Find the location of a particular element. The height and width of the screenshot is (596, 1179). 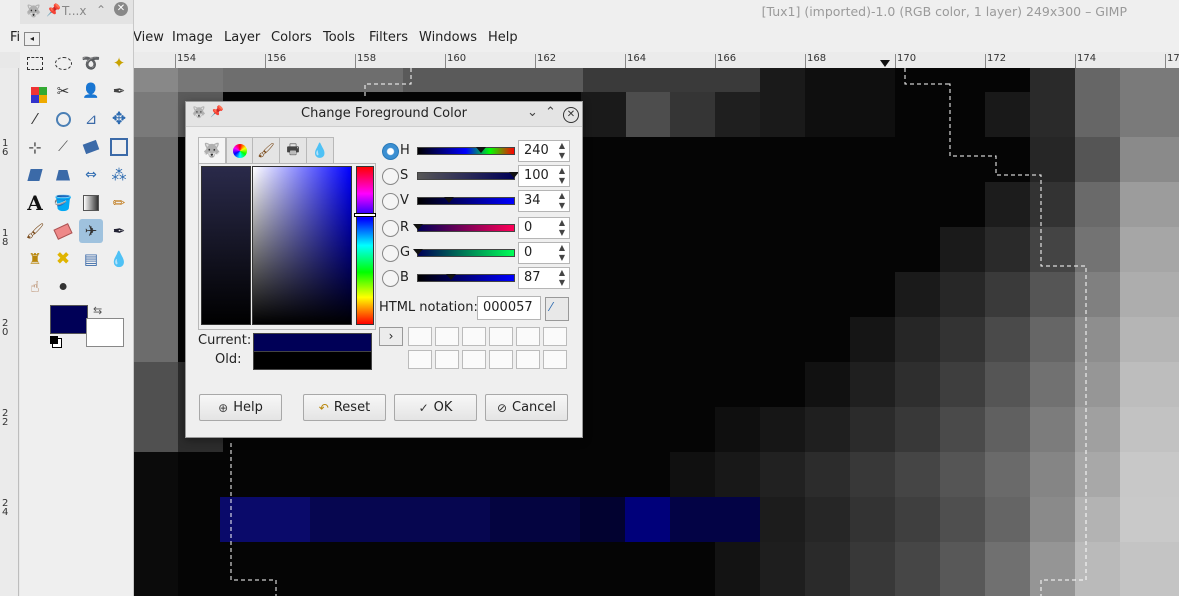

radio-s is located at coordinates (390, 176).